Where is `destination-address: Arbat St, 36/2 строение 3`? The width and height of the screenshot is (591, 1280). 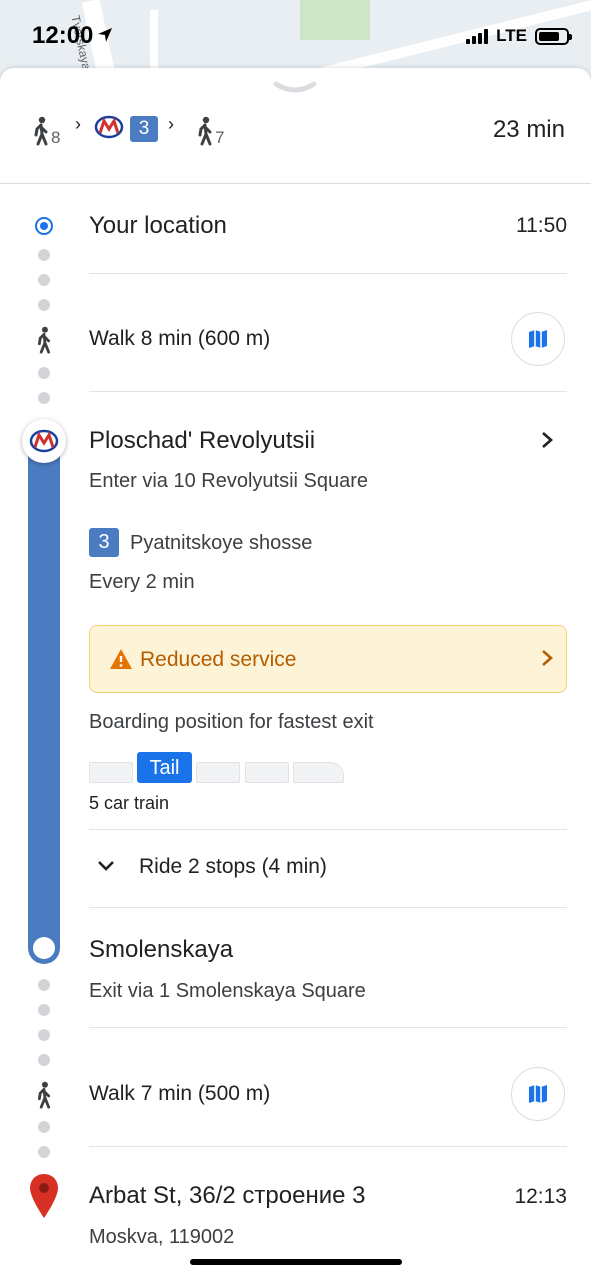
destination-address: Arbat St, 36/2 строение 3 is located at coordinates (227, 1196).